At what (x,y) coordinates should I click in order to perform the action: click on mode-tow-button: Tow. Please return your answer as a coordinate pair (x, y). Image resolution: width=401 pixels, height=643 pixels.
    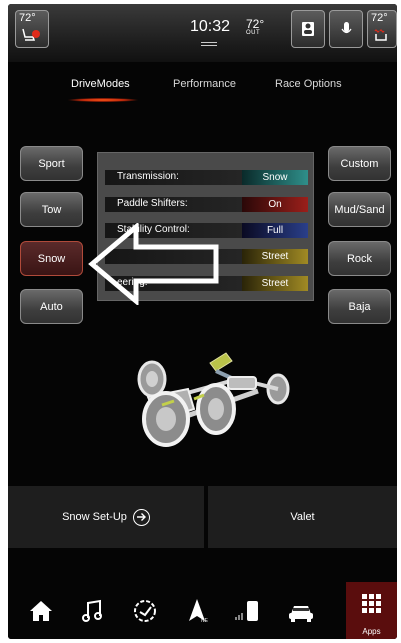
    Looking at the image, I should click on (51, 209).